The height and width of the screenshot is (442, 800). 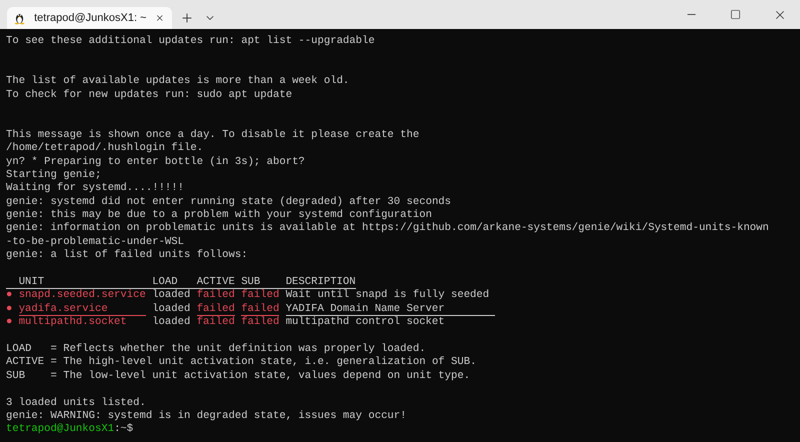 What do you see at coordinates (60, 430) in the screenshot?
I see `prompt-user: tetrapod@JunkosX1` at bounding box center [60, 430].